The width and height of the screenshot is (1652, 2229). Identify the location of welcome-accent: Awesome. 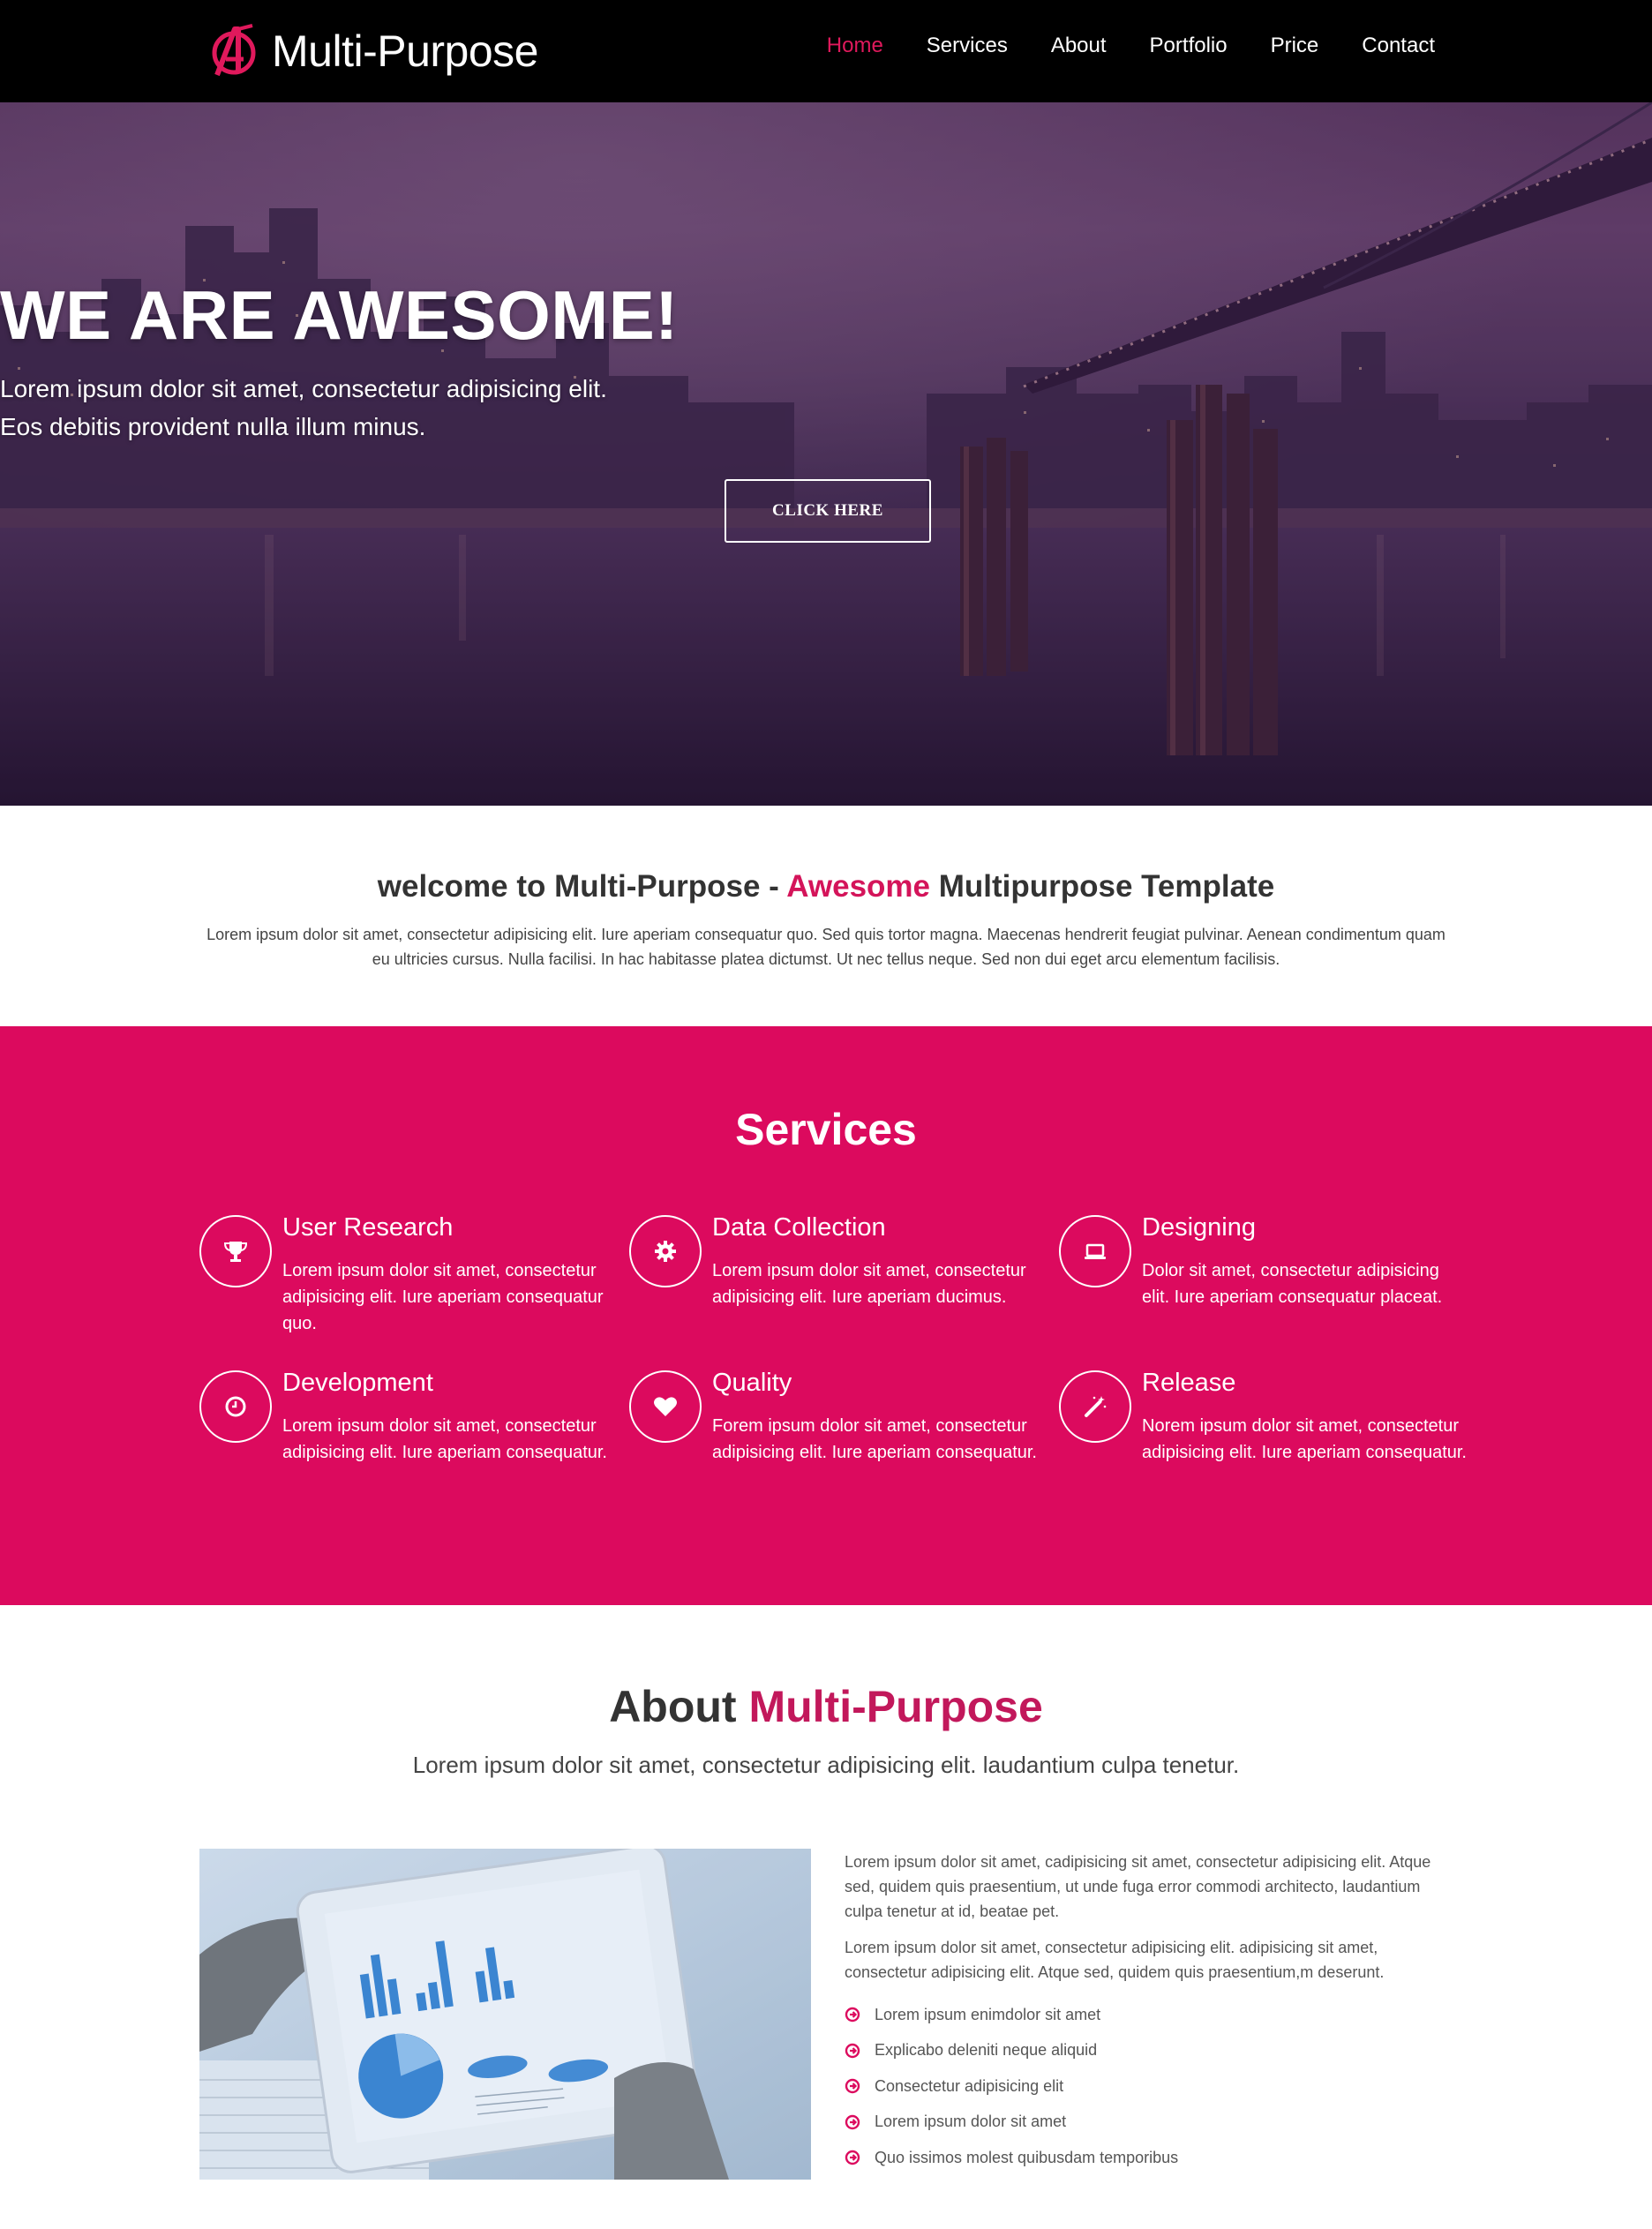
(858, 886).